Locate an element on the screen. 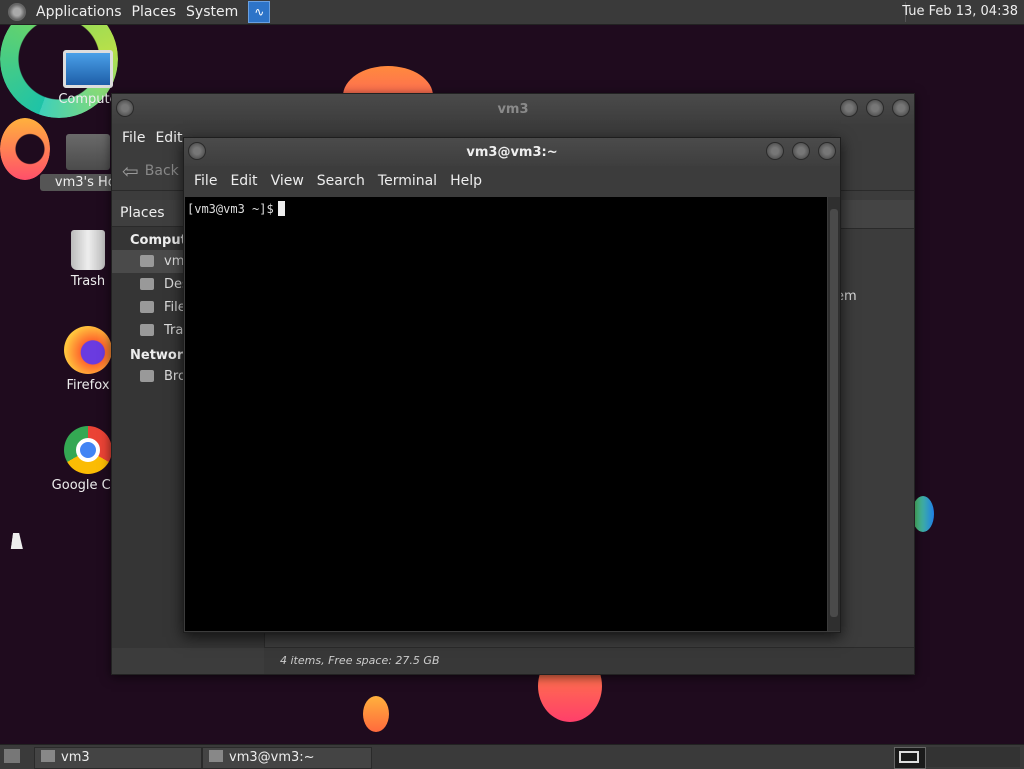 The width and height of the screenshot is (1024, 769). chrome-icon is located at coordinates (88, 450).